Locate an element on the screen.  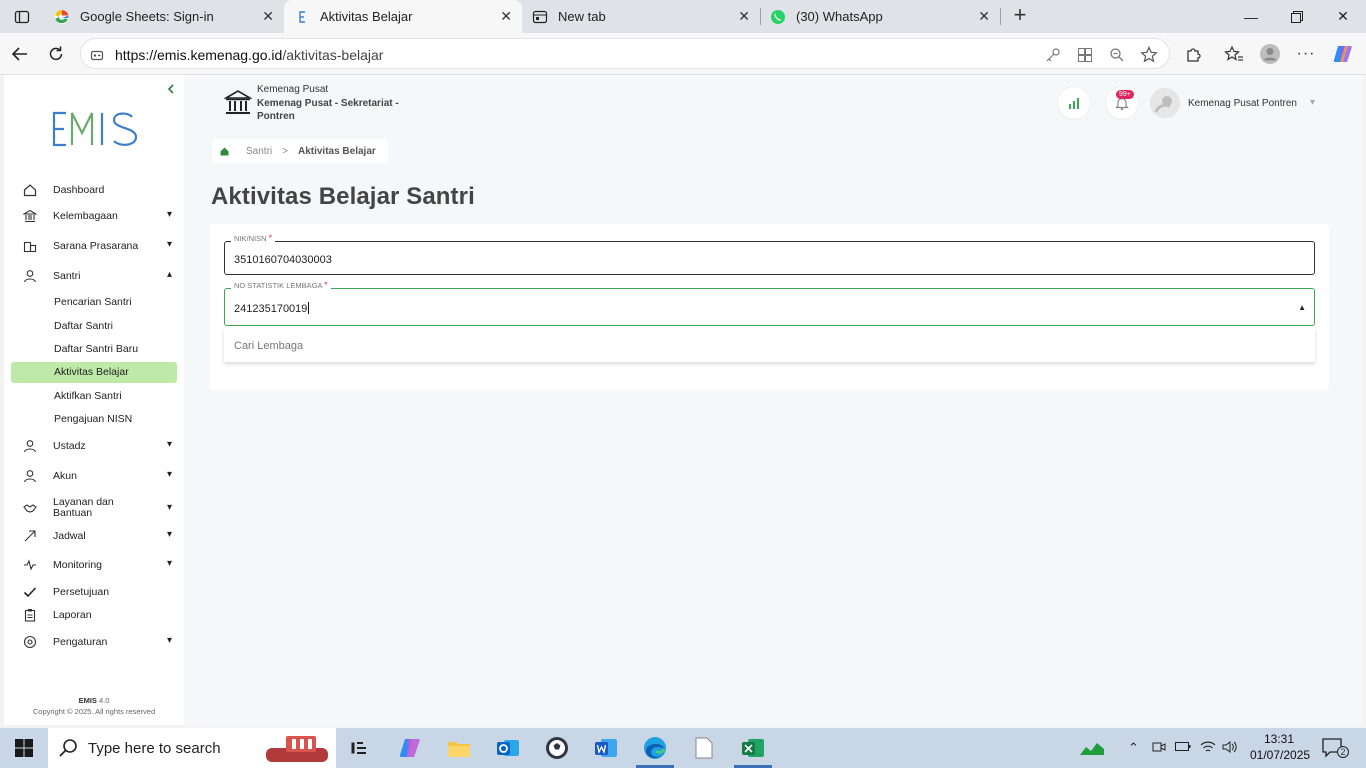
file-explorer-button is located at coordinates (459, 748).